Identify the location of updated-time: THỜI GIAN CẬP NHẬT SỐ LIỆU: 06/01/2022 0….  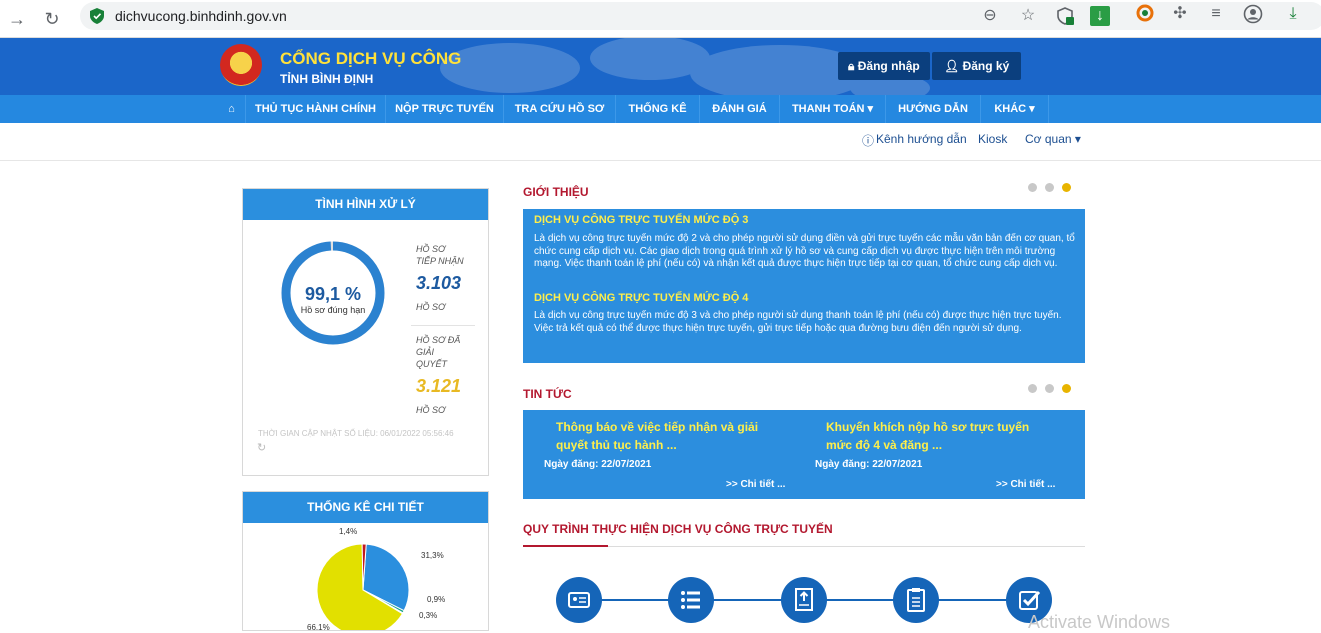
(356, 433).